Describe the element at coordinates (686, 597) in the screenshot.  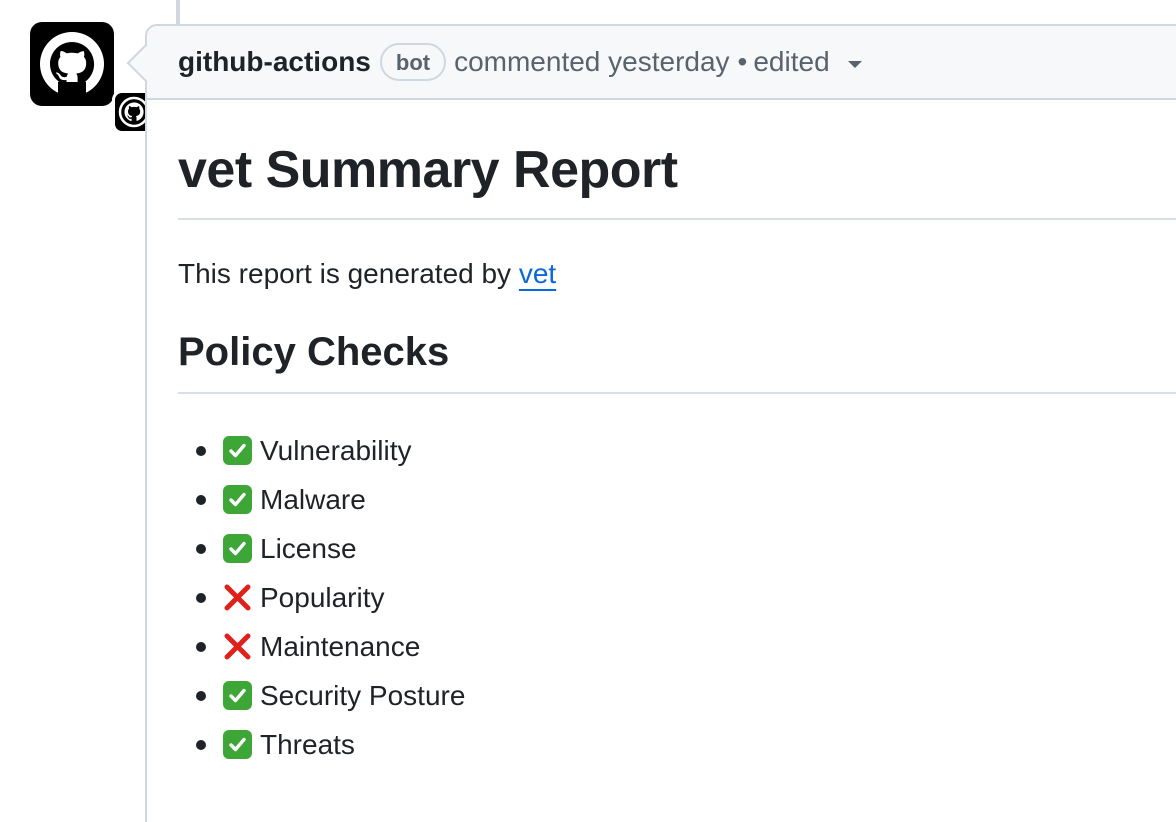
I see `check-item: Popularity` at that location.